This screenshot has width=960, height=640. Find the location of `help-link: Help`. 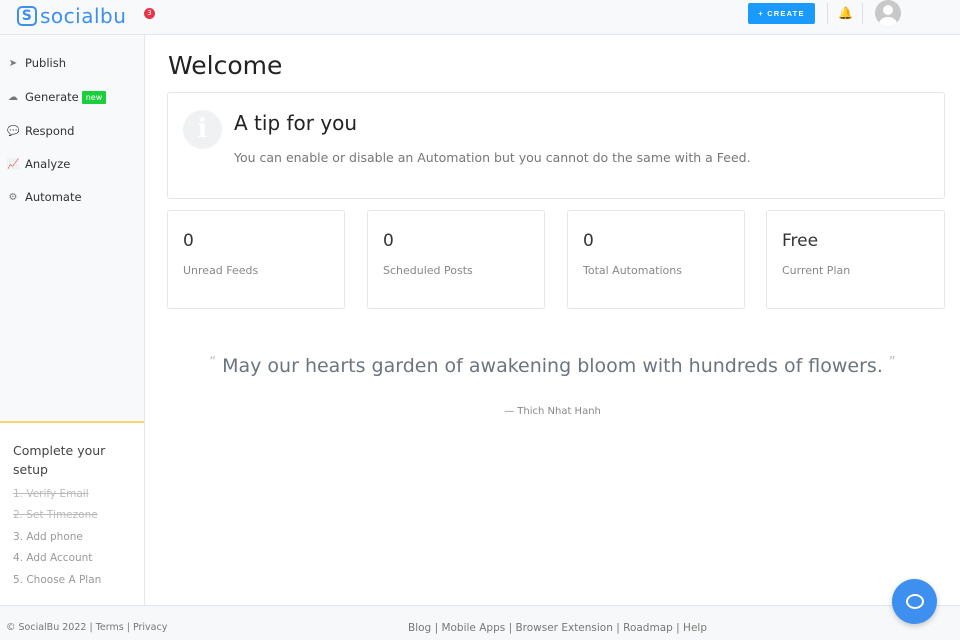

help-link: Help is located at coordinates (695, 628).